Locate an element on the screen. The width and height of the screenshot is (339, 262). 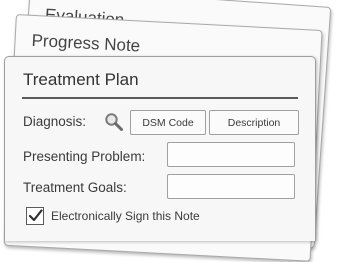
dsm-code-button: DSM Code is located at coordinates (168, 122).